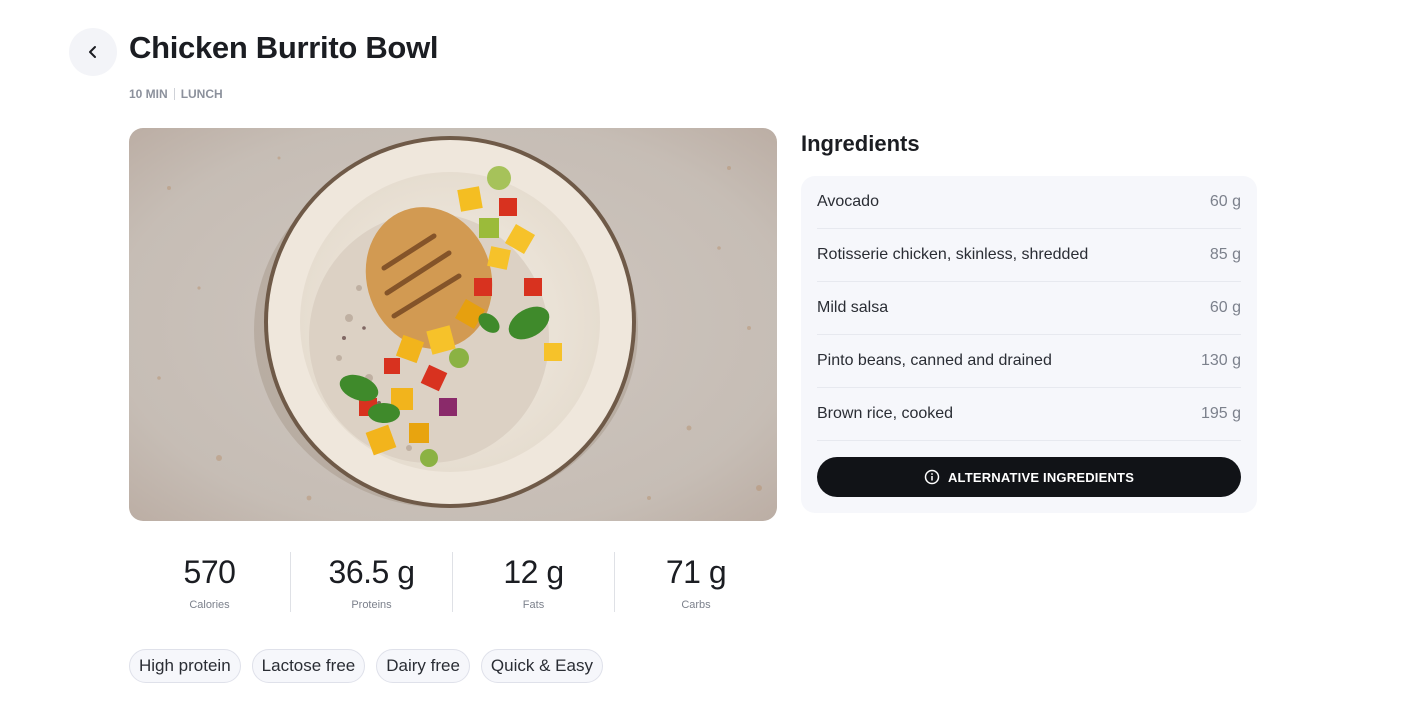  What do you see at coordinates (934, 360) in the screenshot?
I see `ingredient-name: Pinto beans, canned and drained` at bounding box center [934, 360].